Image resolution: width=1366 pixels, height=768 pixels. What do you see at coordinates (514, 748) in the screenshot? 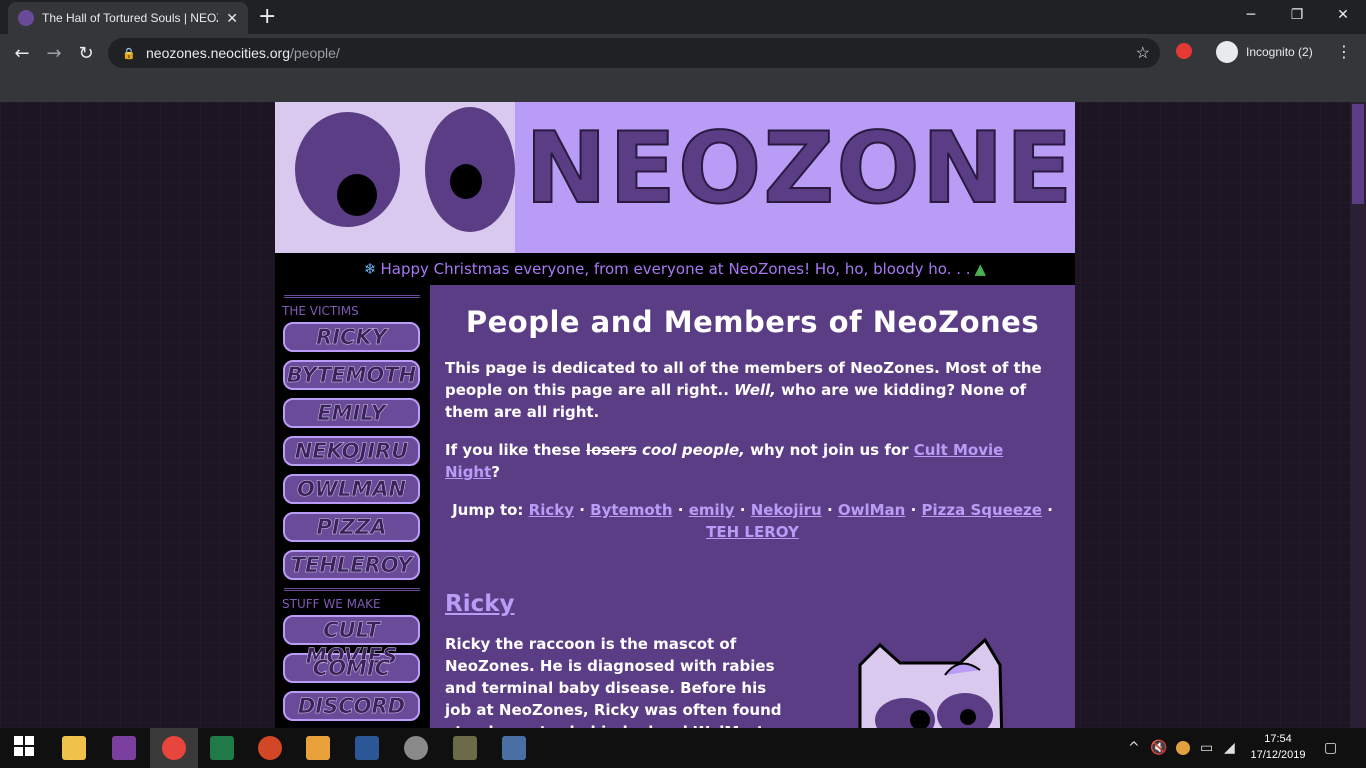
I see `screenshot-tool-icon` at bounding box center [514, 748].